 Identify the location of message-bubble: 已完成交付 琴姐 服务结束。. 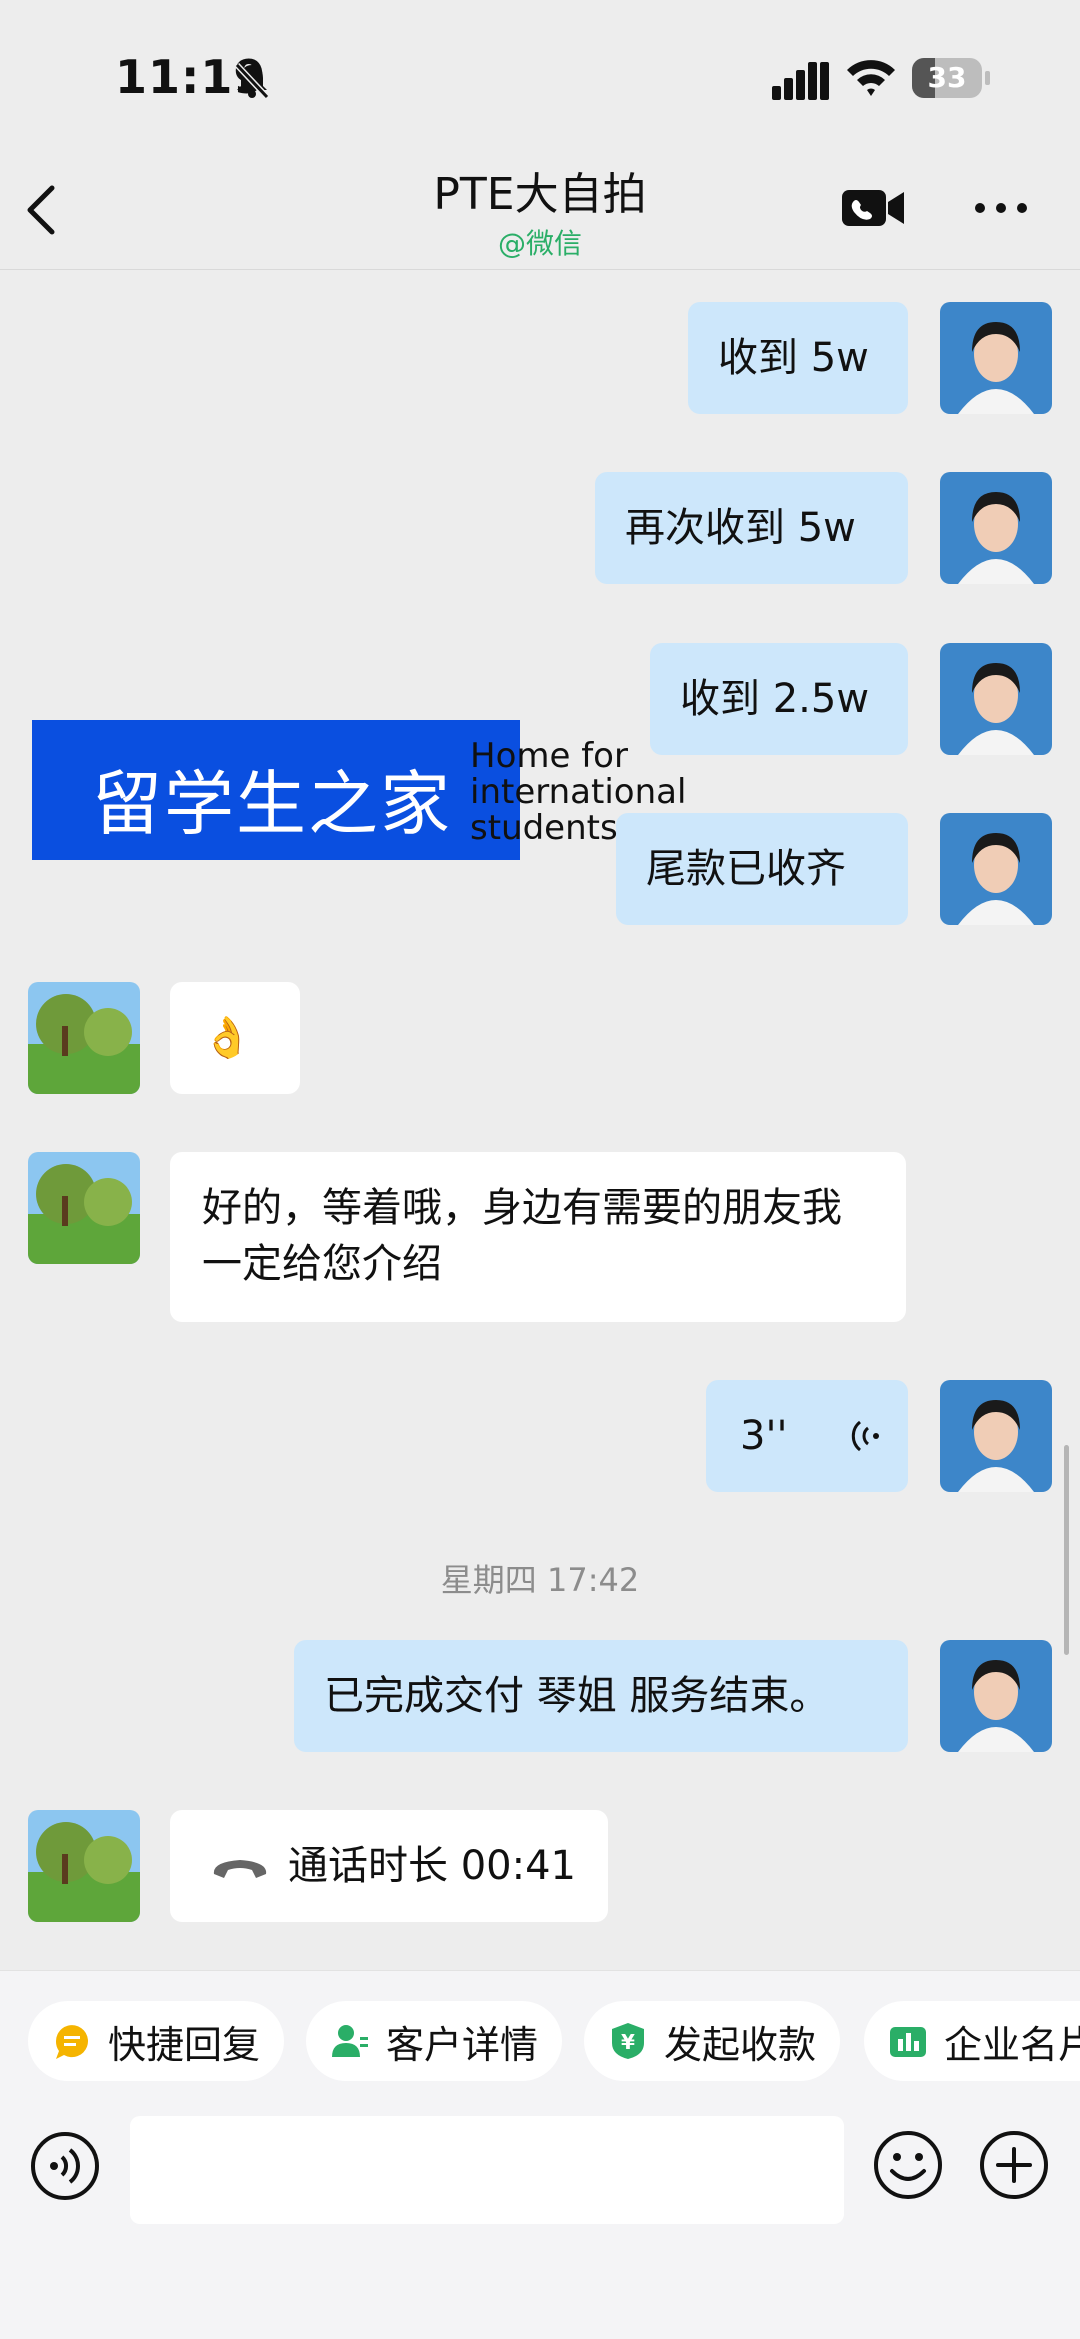
(601, 1696).